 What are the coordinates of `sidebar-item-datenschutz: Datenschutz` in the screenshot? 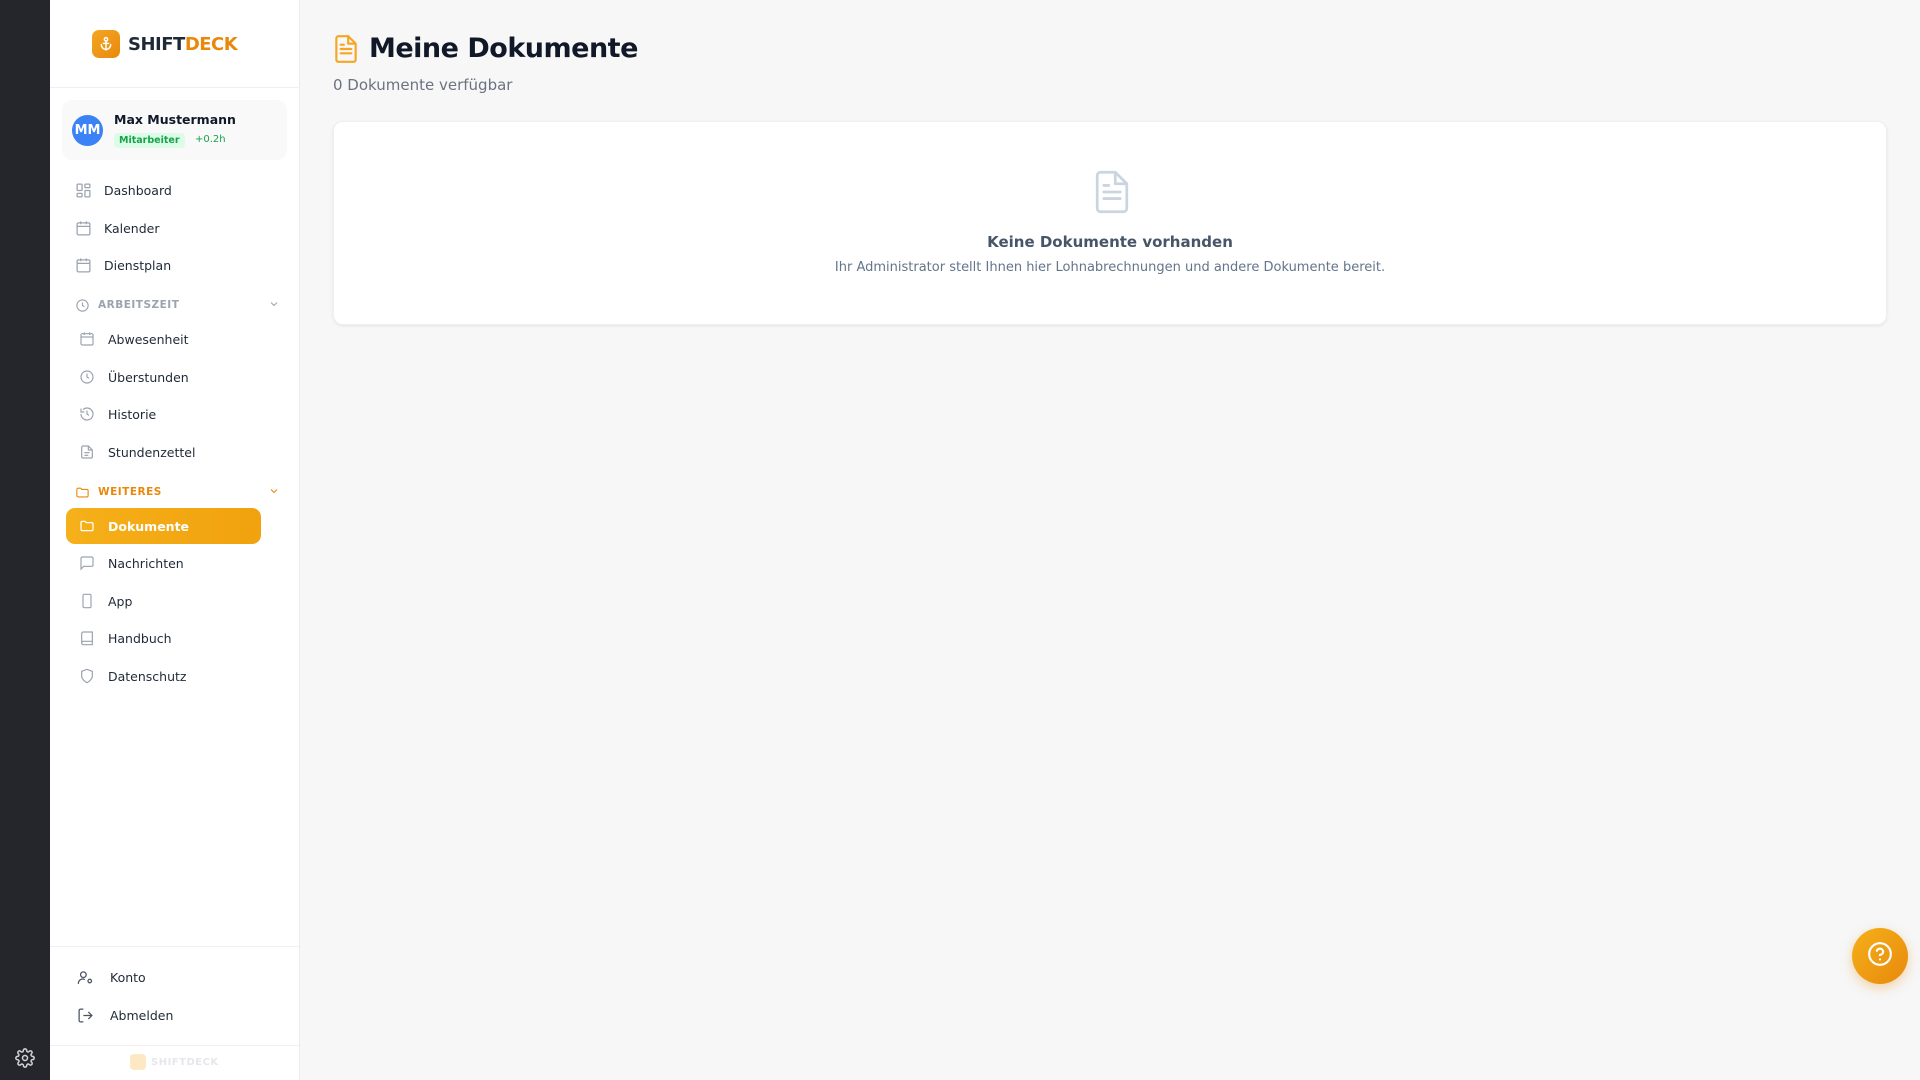 It's located at (132, 676).